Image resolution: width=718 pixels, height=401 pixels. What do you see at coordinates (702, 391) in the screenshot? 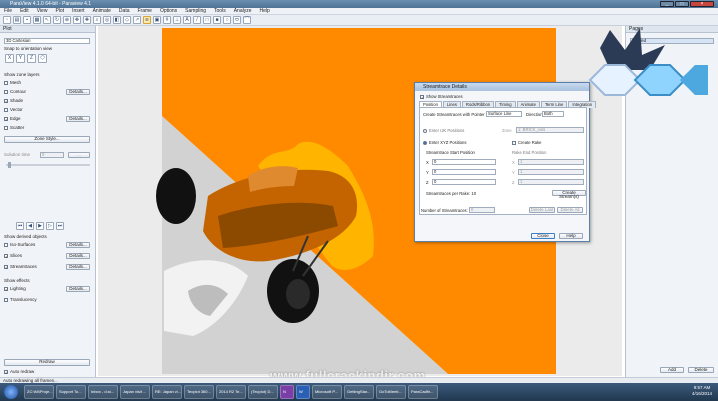
I see `clock: 9:57 AM 4/16/2014` at bounding box center [702, 391].